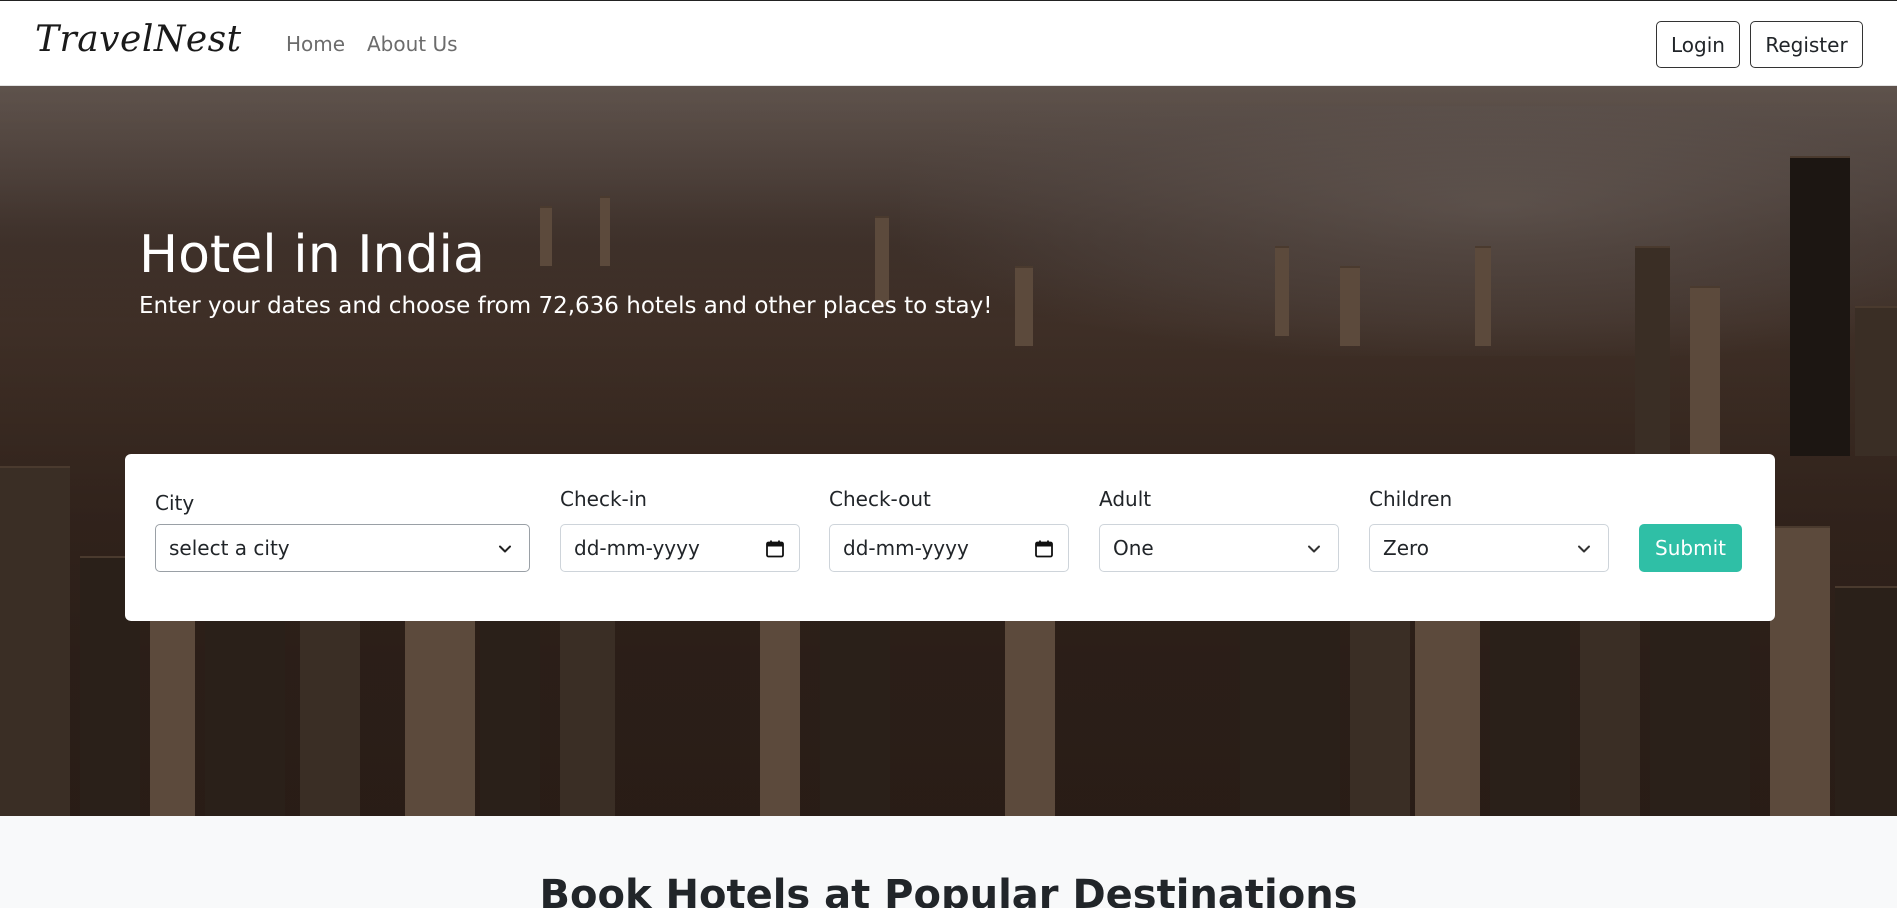 Image resolution: width=1897 pixels, height=908 pixels. Describe the element at coordinates (229, 548) in the screenshot. I see `city-select-value: select a city` at that location.